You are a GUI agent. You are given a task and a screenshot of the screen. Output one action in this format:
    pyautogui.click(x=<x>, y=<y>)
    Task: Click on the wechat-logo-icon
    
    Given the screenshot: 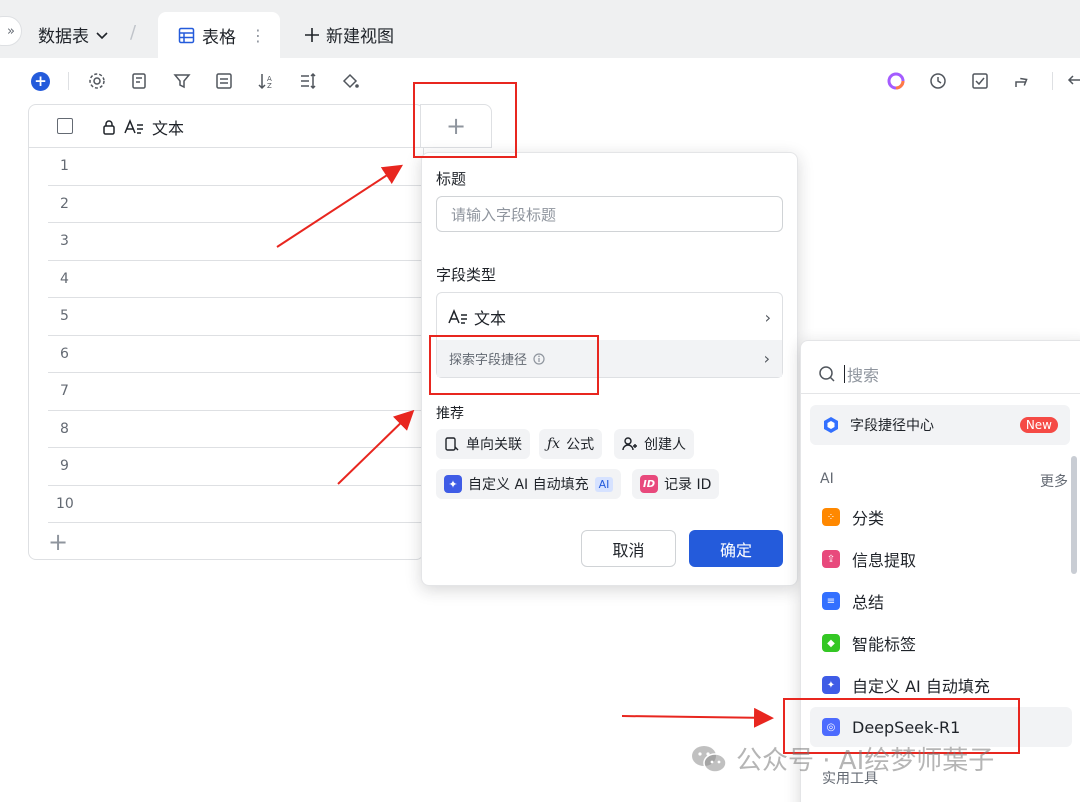 What is the action you would take?
    pyautogui.click(x=709, y=759)
    